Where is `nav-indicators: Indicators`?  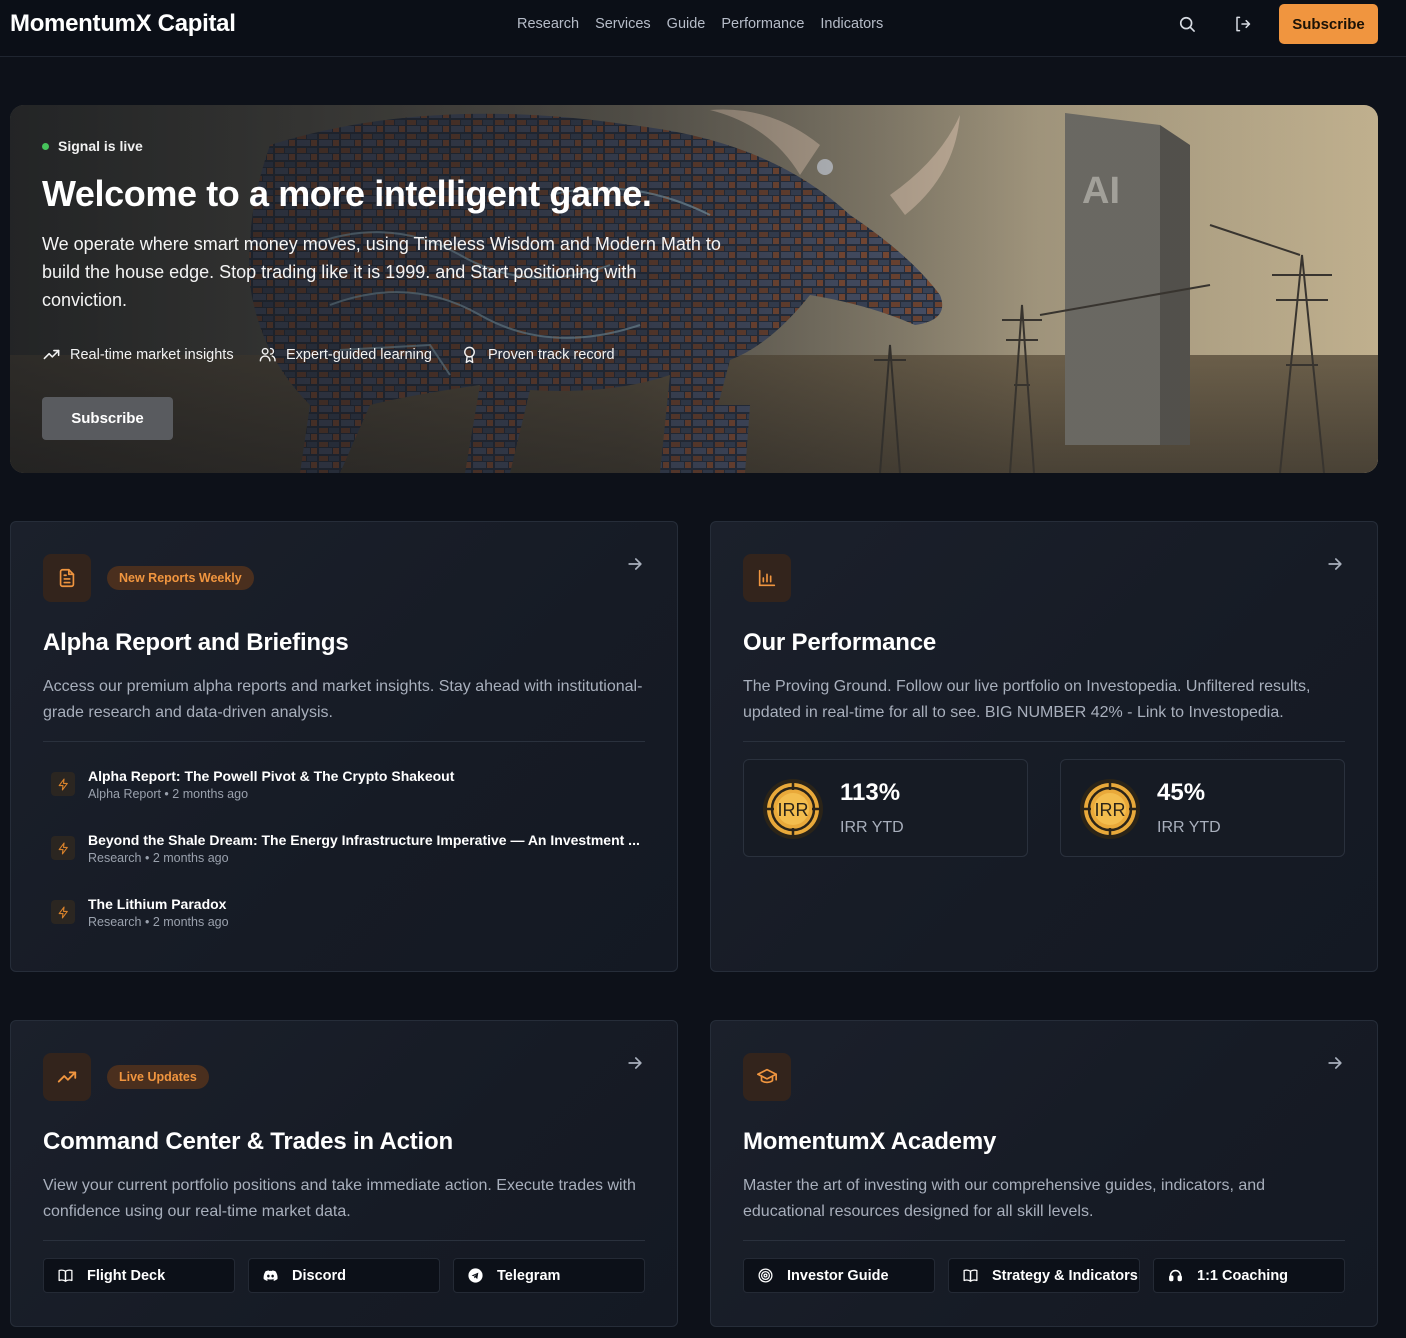
nav-indicators: Indicators is located at coordinates (851, 24).